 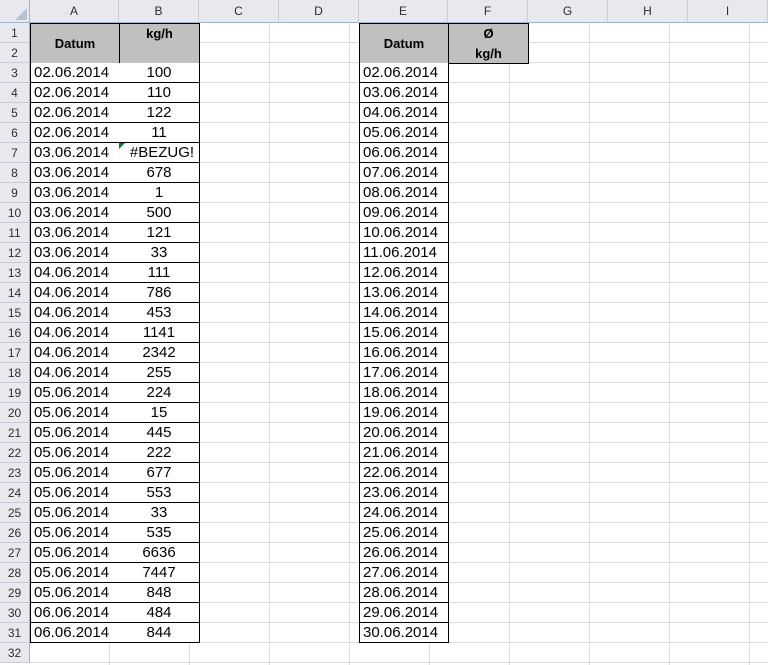 I want to click on cell-date-right: 26.06.2014, so click(x=404, y=553).